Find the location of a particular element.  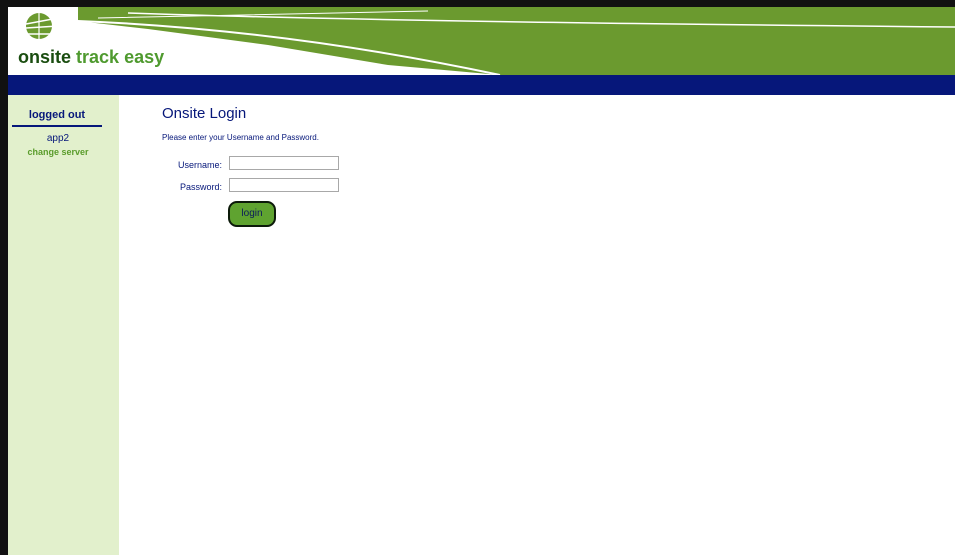

logo-mark-icon is located at coordinates (42, 26).